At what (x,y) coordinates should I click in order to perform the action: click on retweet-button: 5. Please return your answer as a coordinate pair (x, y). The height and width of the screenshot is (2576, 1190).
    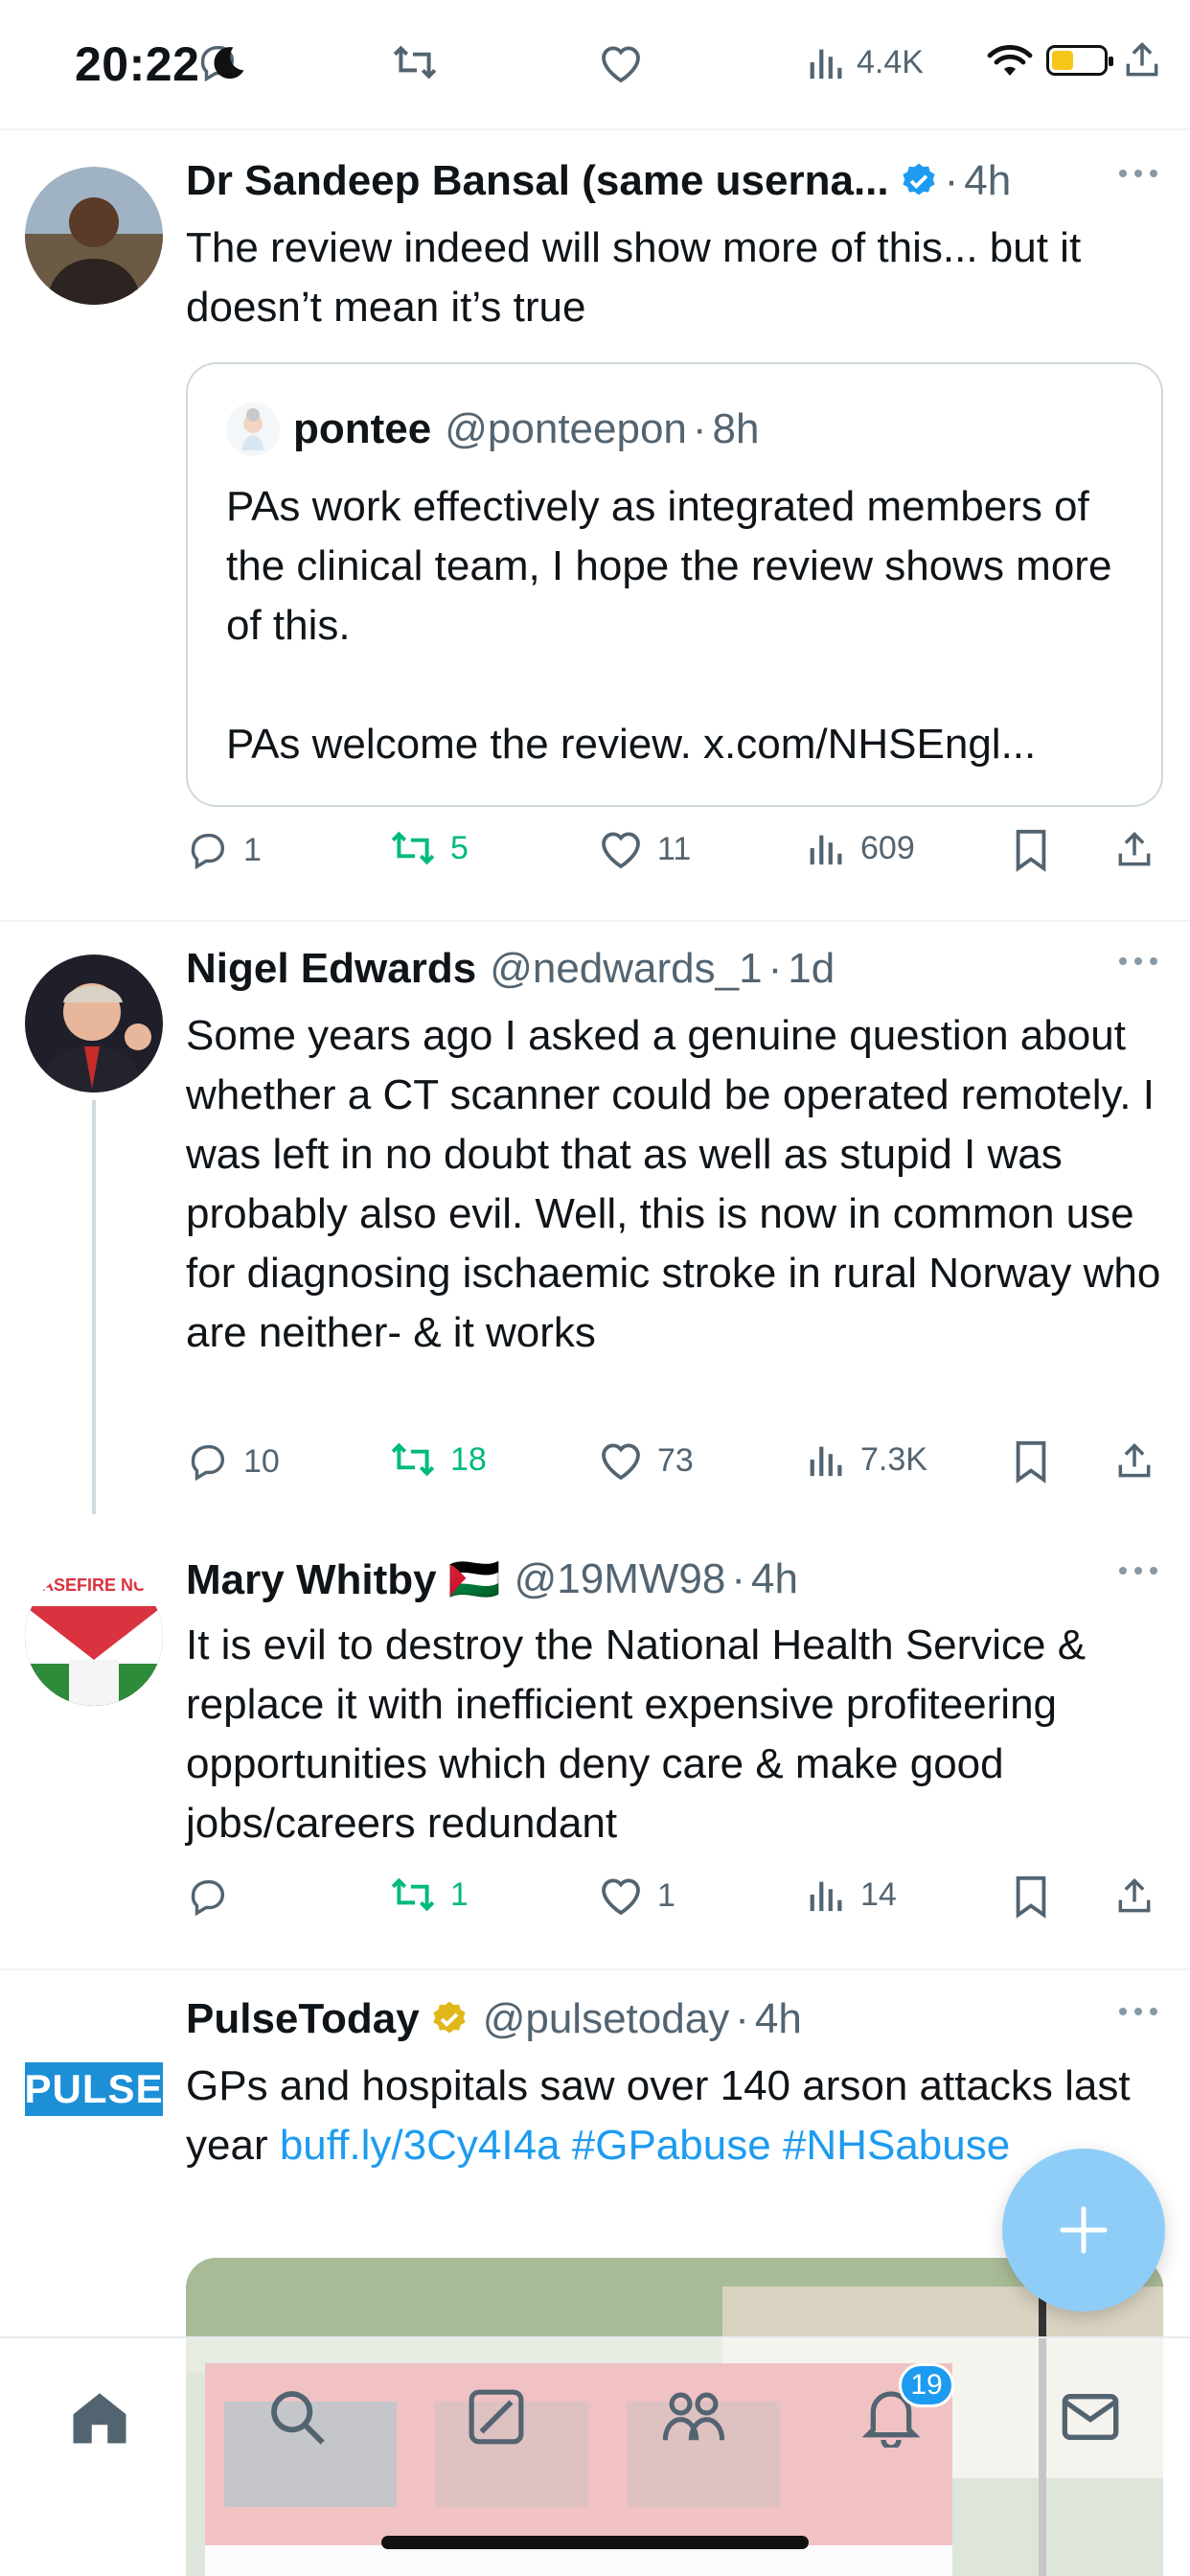
    Looking at the image, I should click on (429, 848).